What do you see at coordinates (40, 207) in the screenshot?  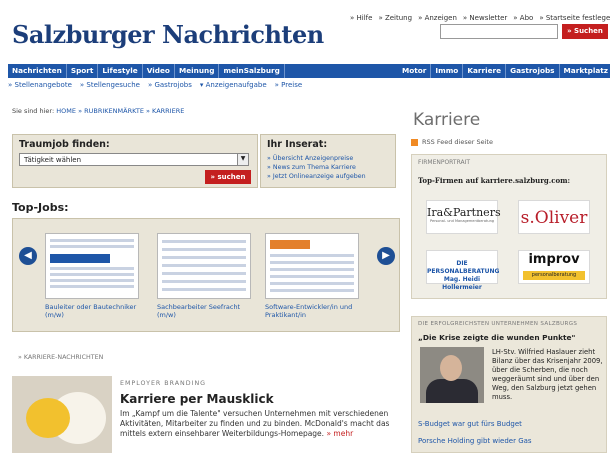 I see `topjobs-title: Top-Jobs:` at bounding box center [40, 207].